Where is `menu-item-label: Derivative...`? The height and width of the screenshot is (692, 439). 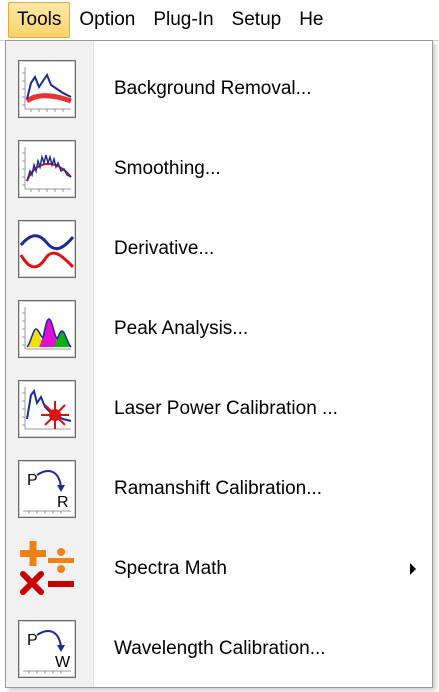
menu-item-label: Derivative... is located at coordinates (164, 248).